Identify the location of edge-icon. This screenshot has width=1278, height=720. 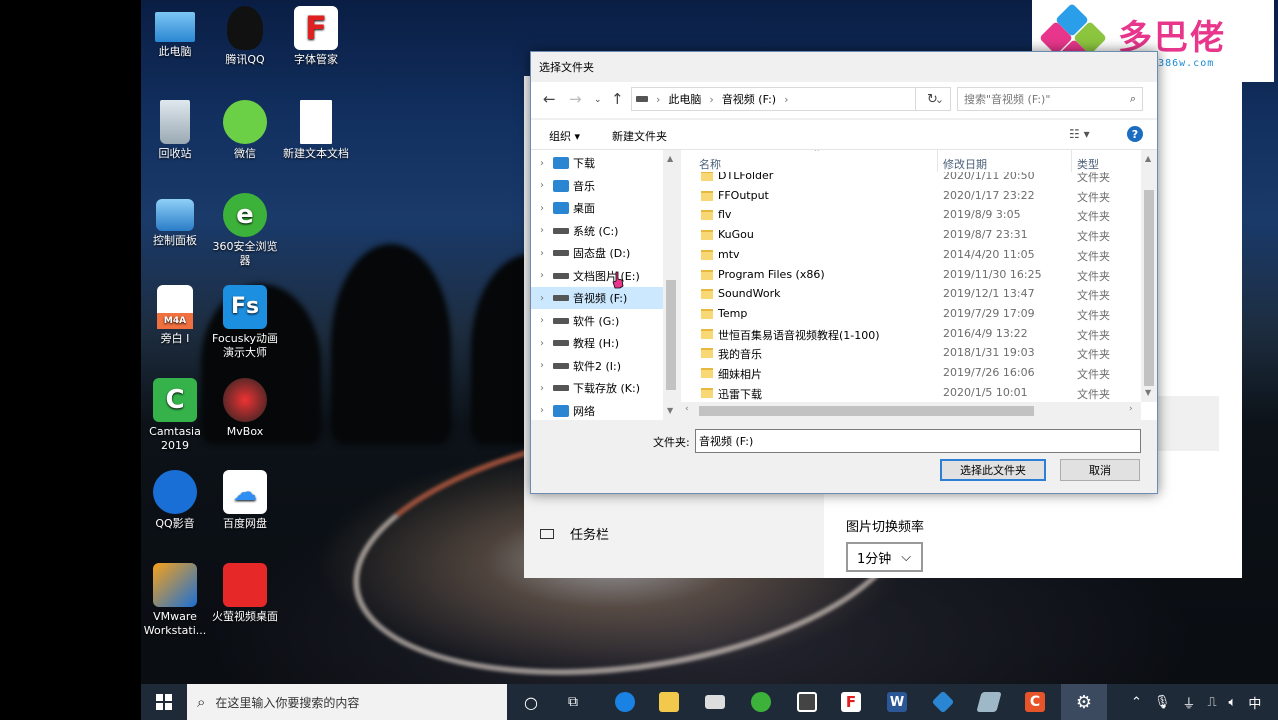
(625, 702).